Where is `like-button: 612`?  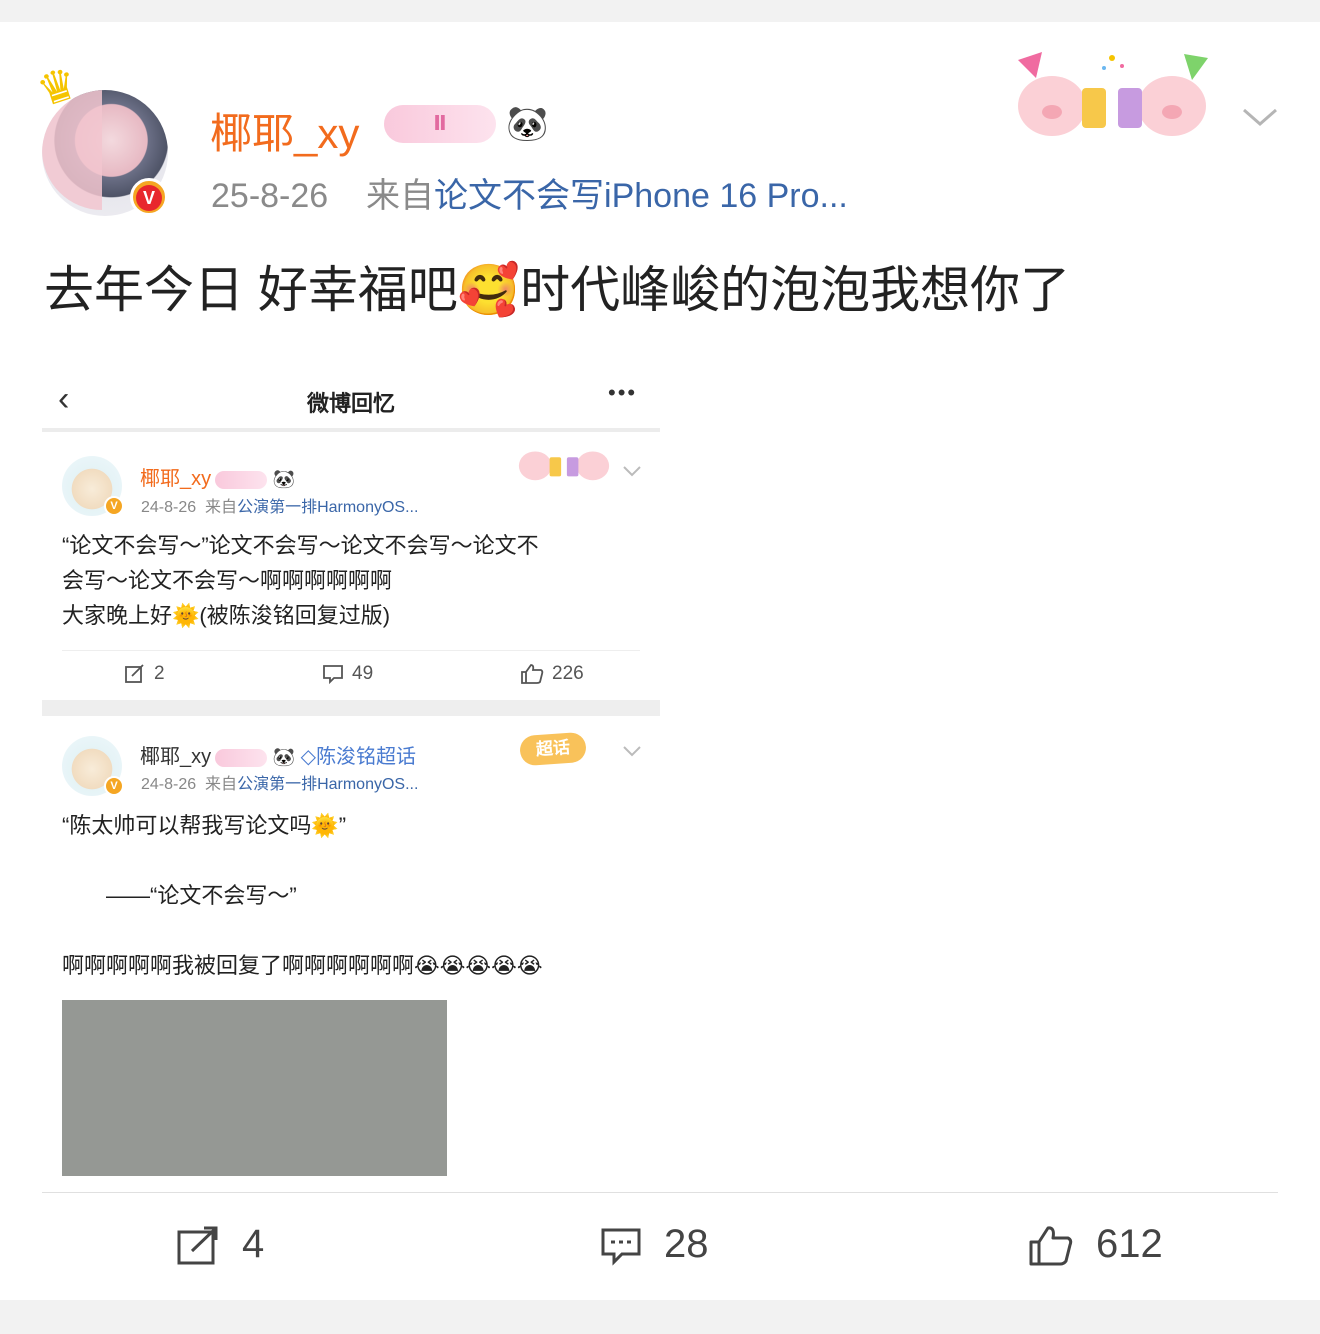 like-button: 612 is located at coordinates (1095, 1244).